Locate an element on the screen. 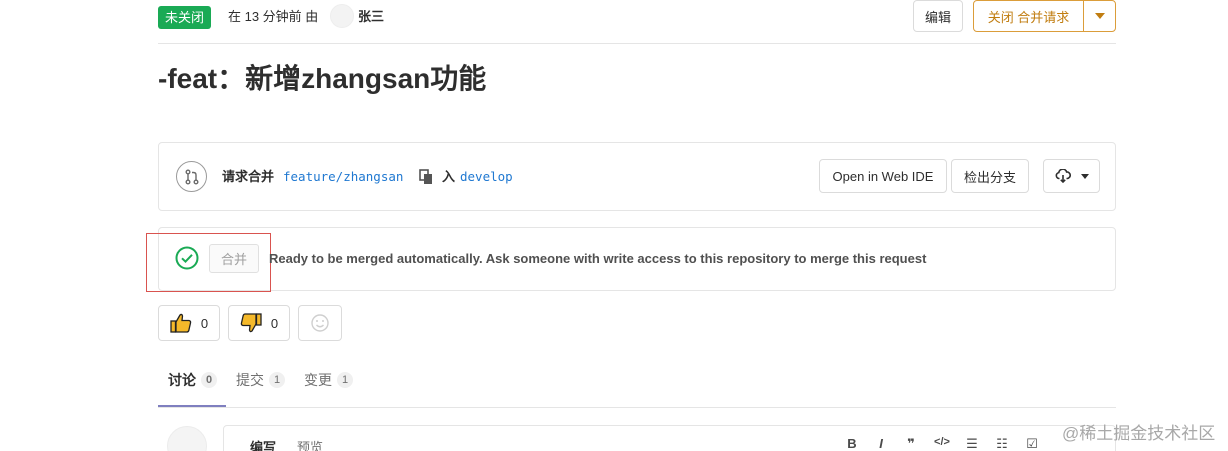 The image size is (1228, 451). close-mr-dropdown-toggle is located at coordinates (1099, 16).